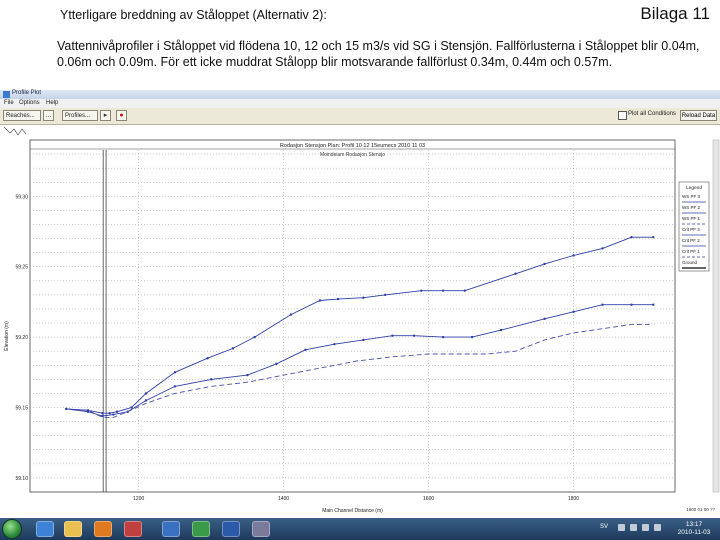  Describe the element at coordinates (691, 240) in the screenshot. I see `legend-entry-label: Crit PF 2` at that location.